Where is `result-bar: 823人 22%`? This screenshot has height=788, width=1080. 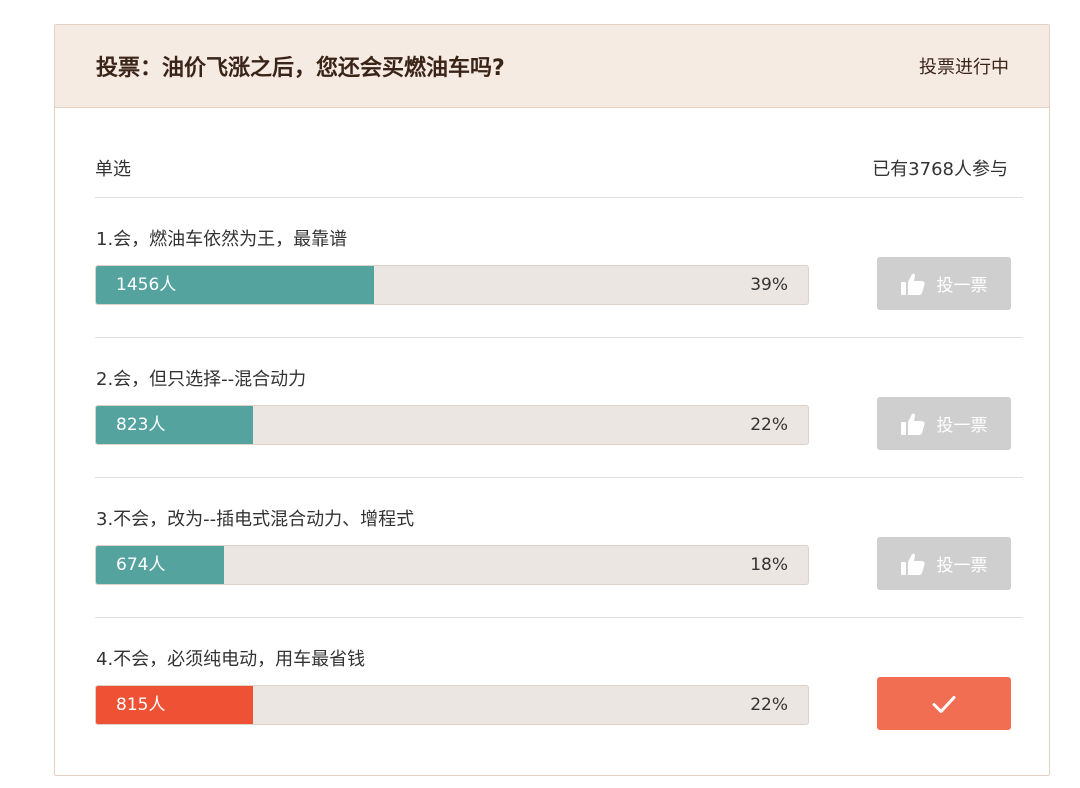
result-bar: 823人 22% is located at coordinates (452, 425).